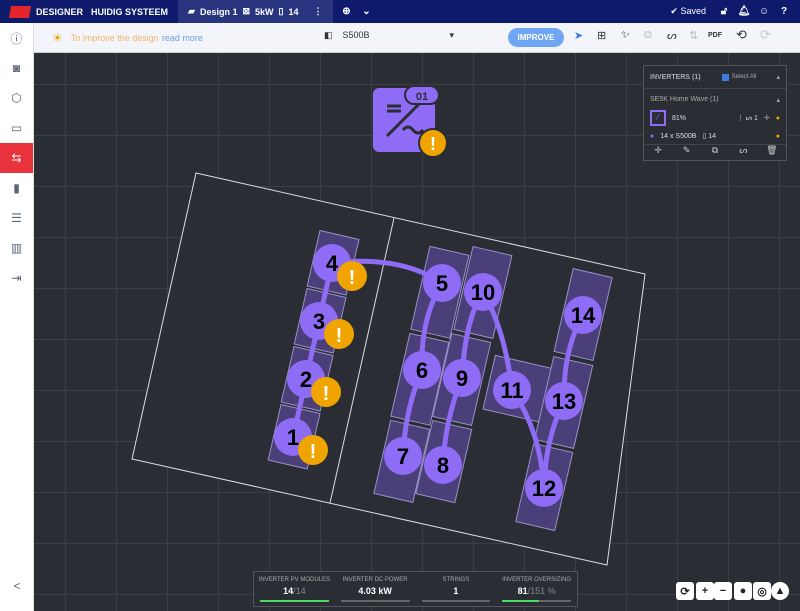  What do you see at coordinates (772, 152) in the screenshot?
I see `delete-icon: 🗑︎` at bounding box center [772, 152].